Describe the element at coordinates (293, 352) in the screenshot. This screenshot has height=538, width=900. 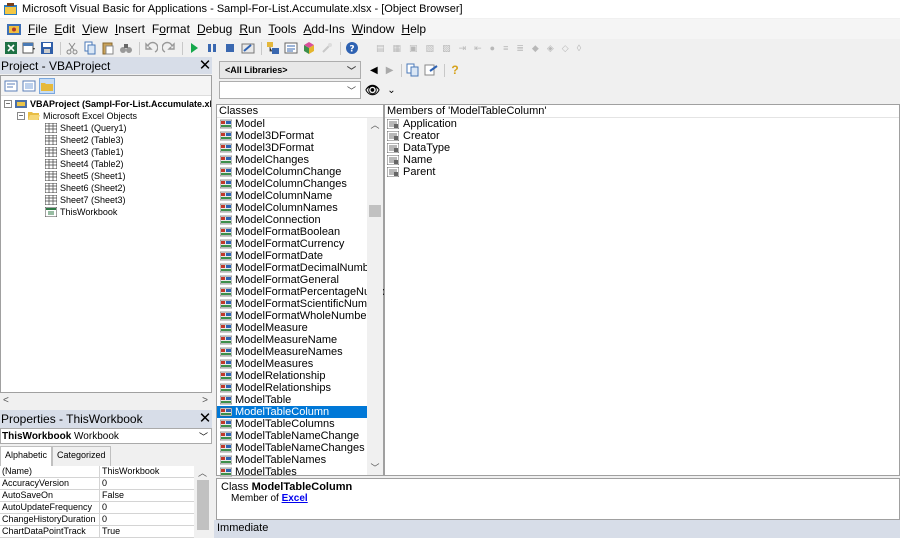
I see `class-list-item: ModelMeasureNames` at that location.